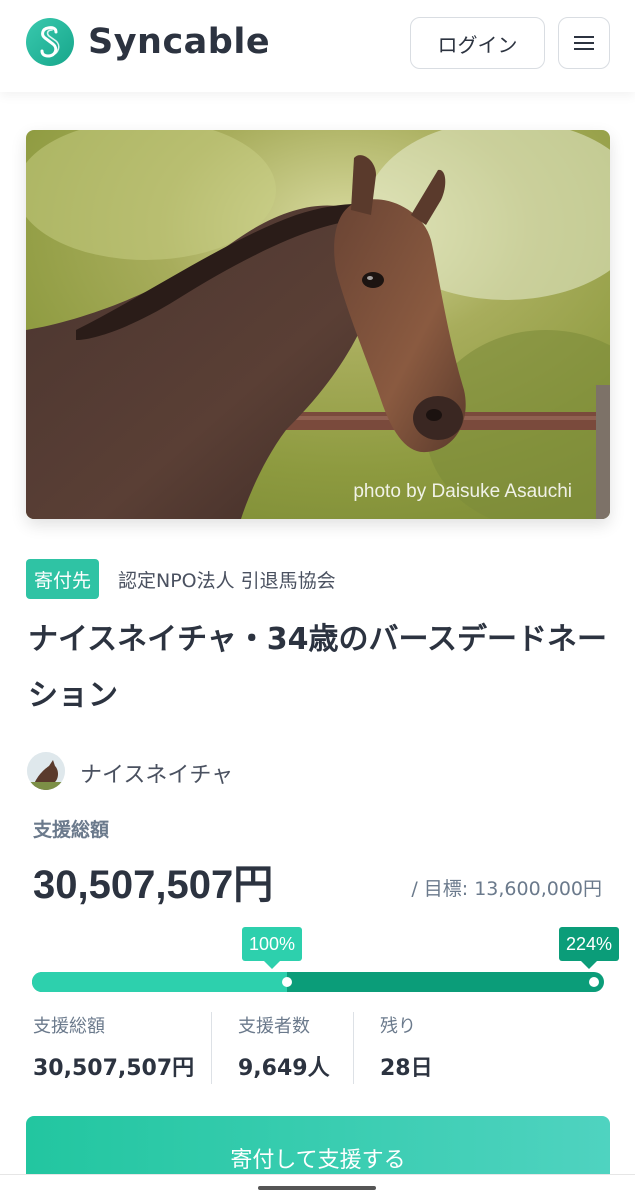 The image size is (635, 1200). Describe the element at coordinates (114, 1068) in the screenshot. I see `stat-value: 30,507,507円` at that location.